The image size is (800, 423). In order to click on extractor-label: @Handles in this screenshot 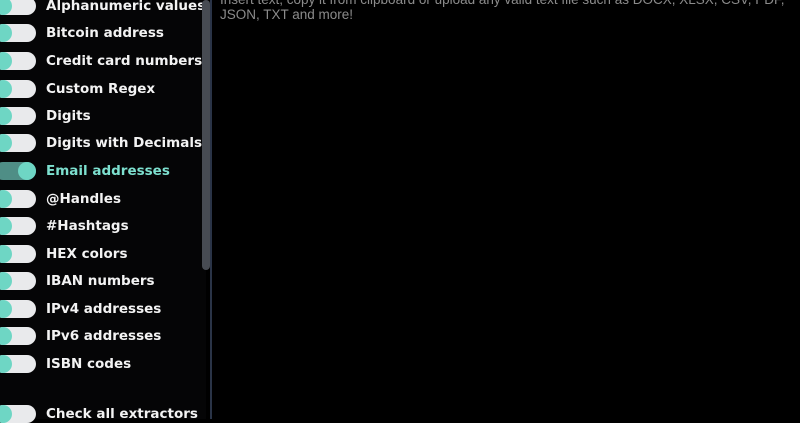, I will do `click(84, 199)`.